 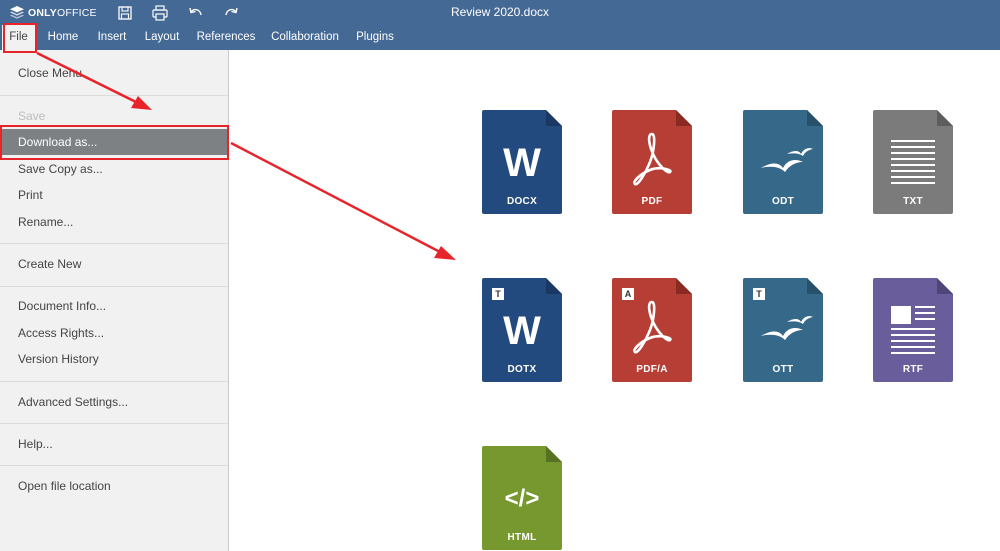 What do you see at coordinates (652, 201) in the screenshot?
I see `format-label: PDF` at bounding box center [652, 201].